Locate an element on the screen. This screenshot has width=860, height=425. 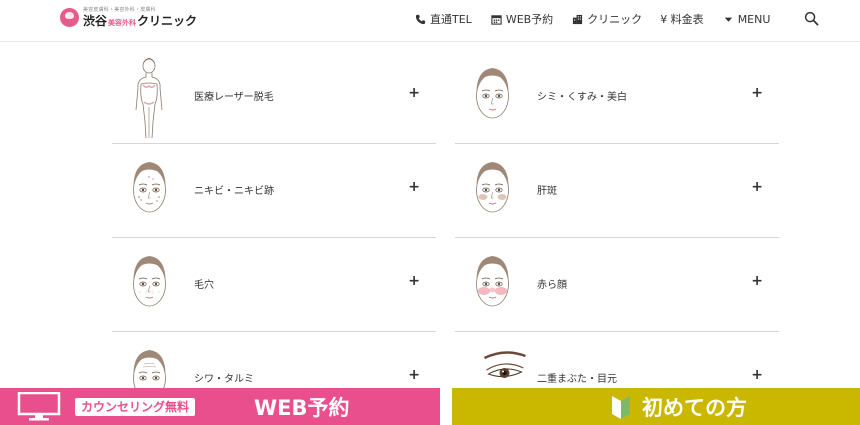
menu-card-label: 肝斑 is located at coordinates (547, 191).